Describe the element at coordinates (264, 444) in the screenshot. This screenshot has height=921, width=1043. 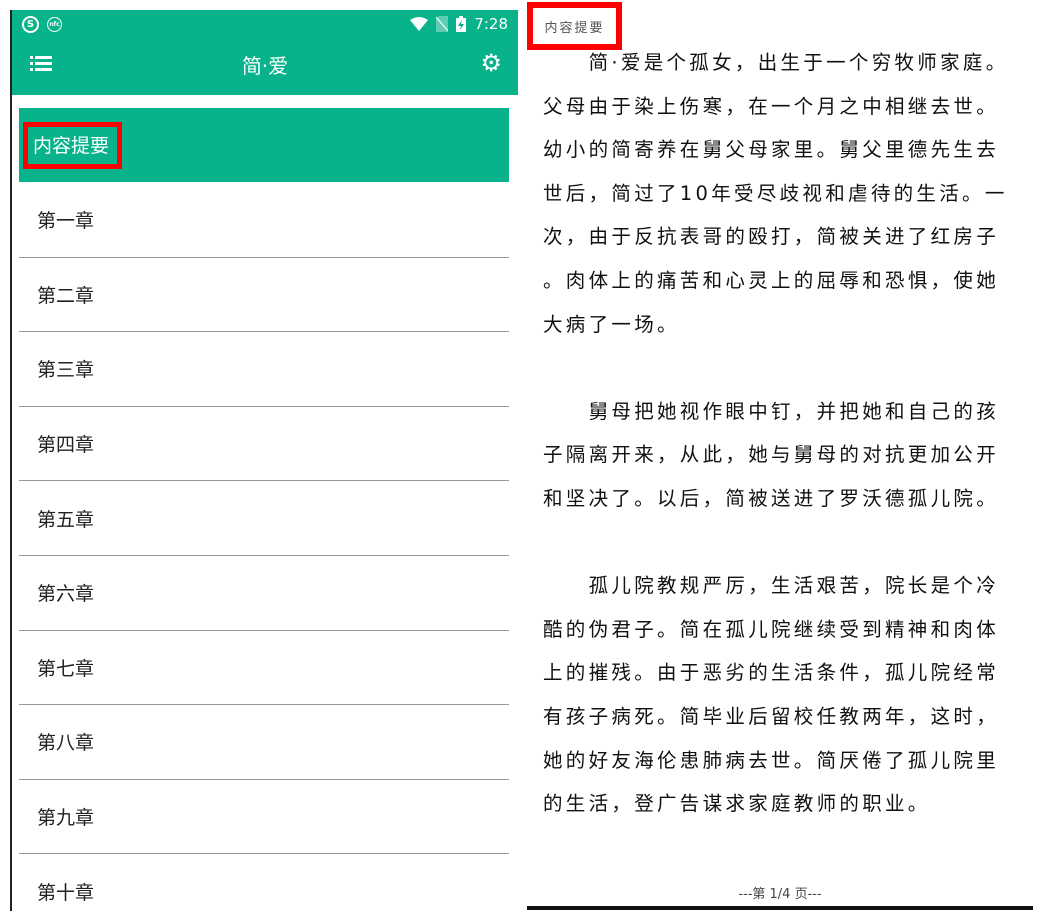
I see `toc-item: 第四章` at that location.